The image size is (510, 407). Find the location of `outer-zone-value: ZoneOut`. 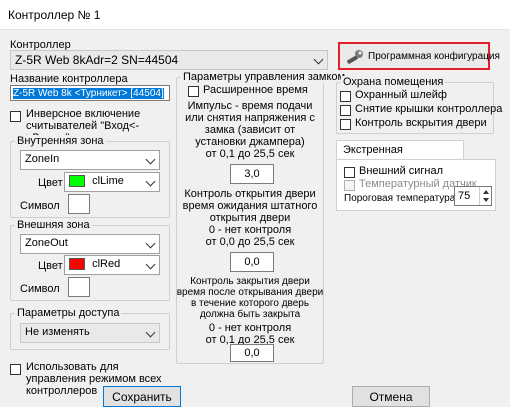

outer-zone-value: ZoneOut is located at coordinates (46, 243).